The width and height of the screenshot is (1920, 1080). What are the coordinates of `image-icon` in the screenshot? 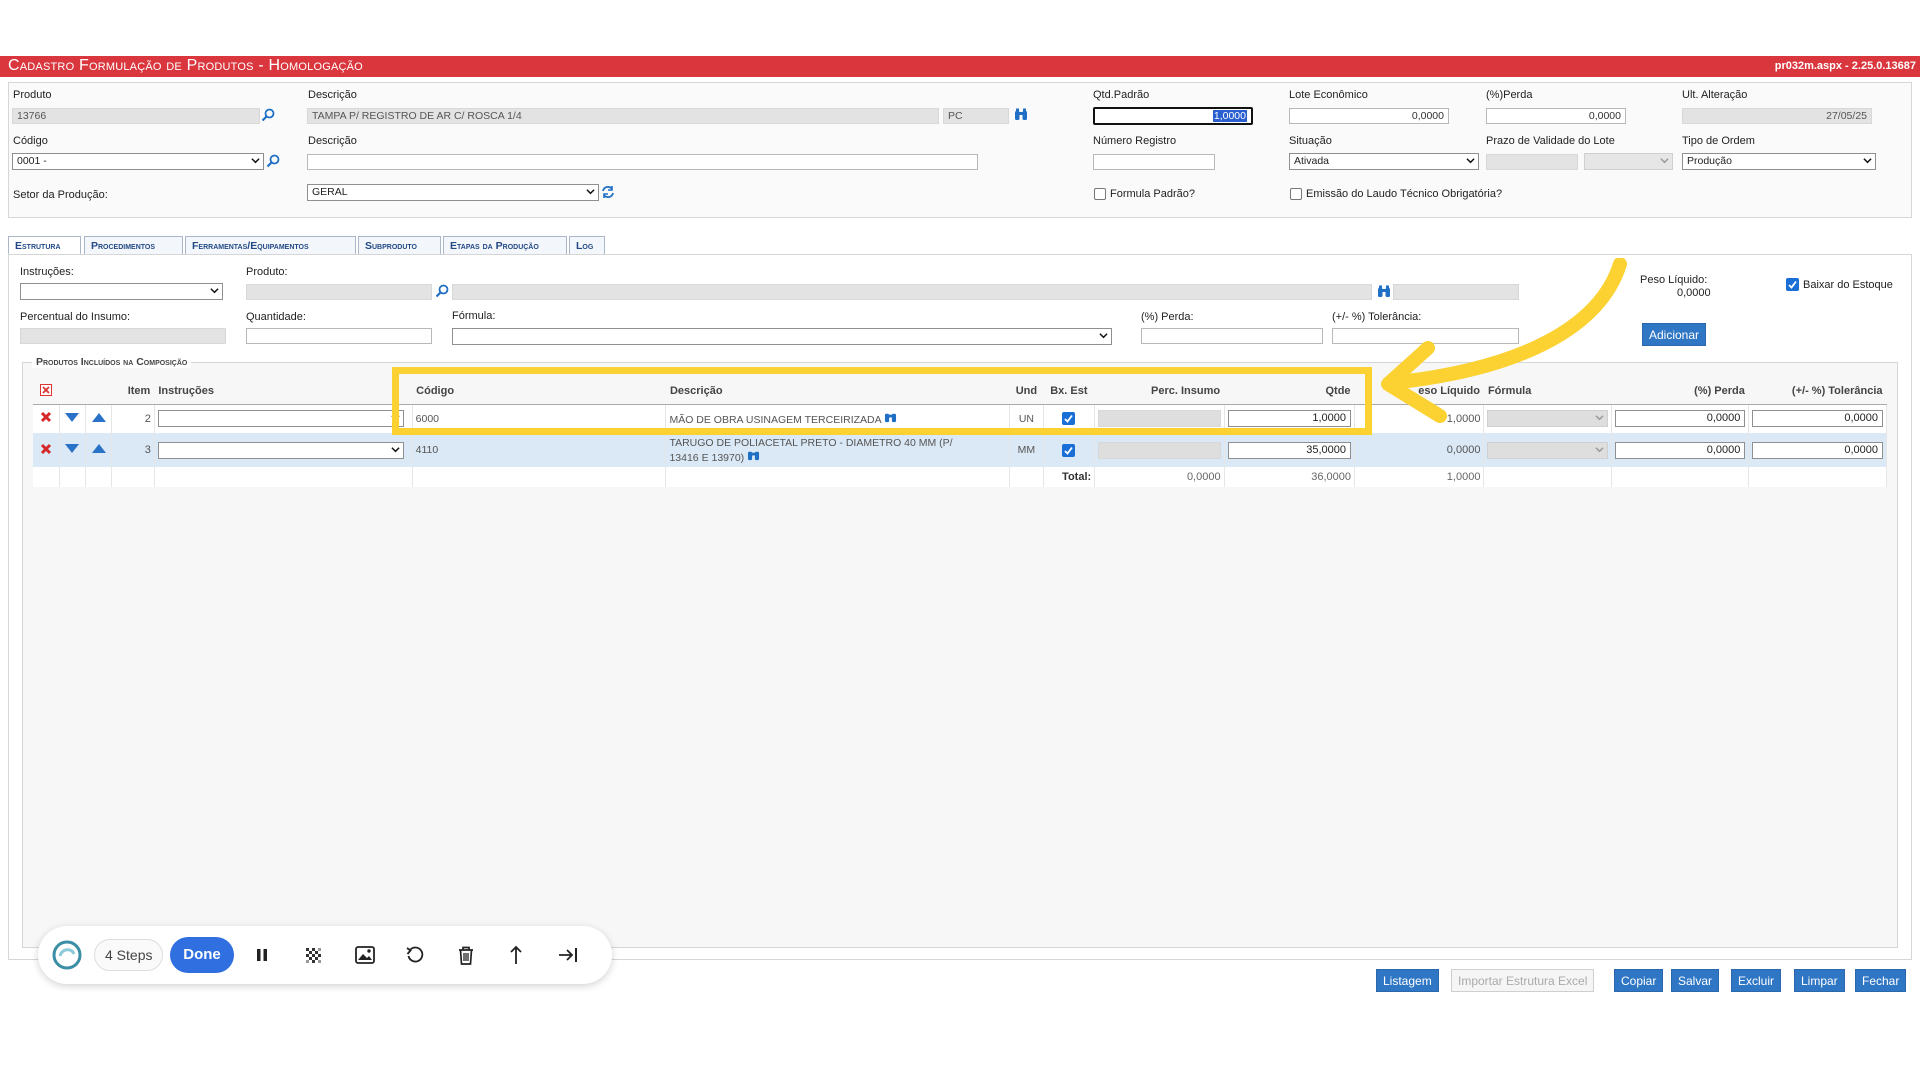 It's located at (365, 955).